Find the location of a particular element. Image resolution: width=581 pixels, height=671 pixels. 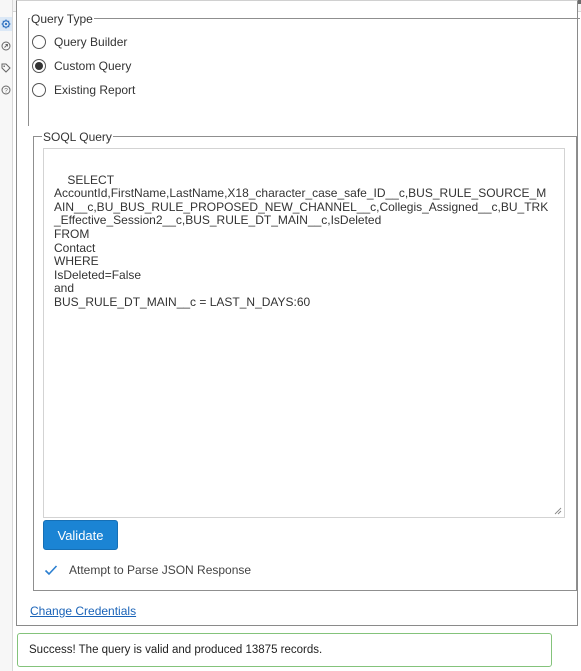

change-credentials-link: Change Credentials is located at coordinates (83, 611).